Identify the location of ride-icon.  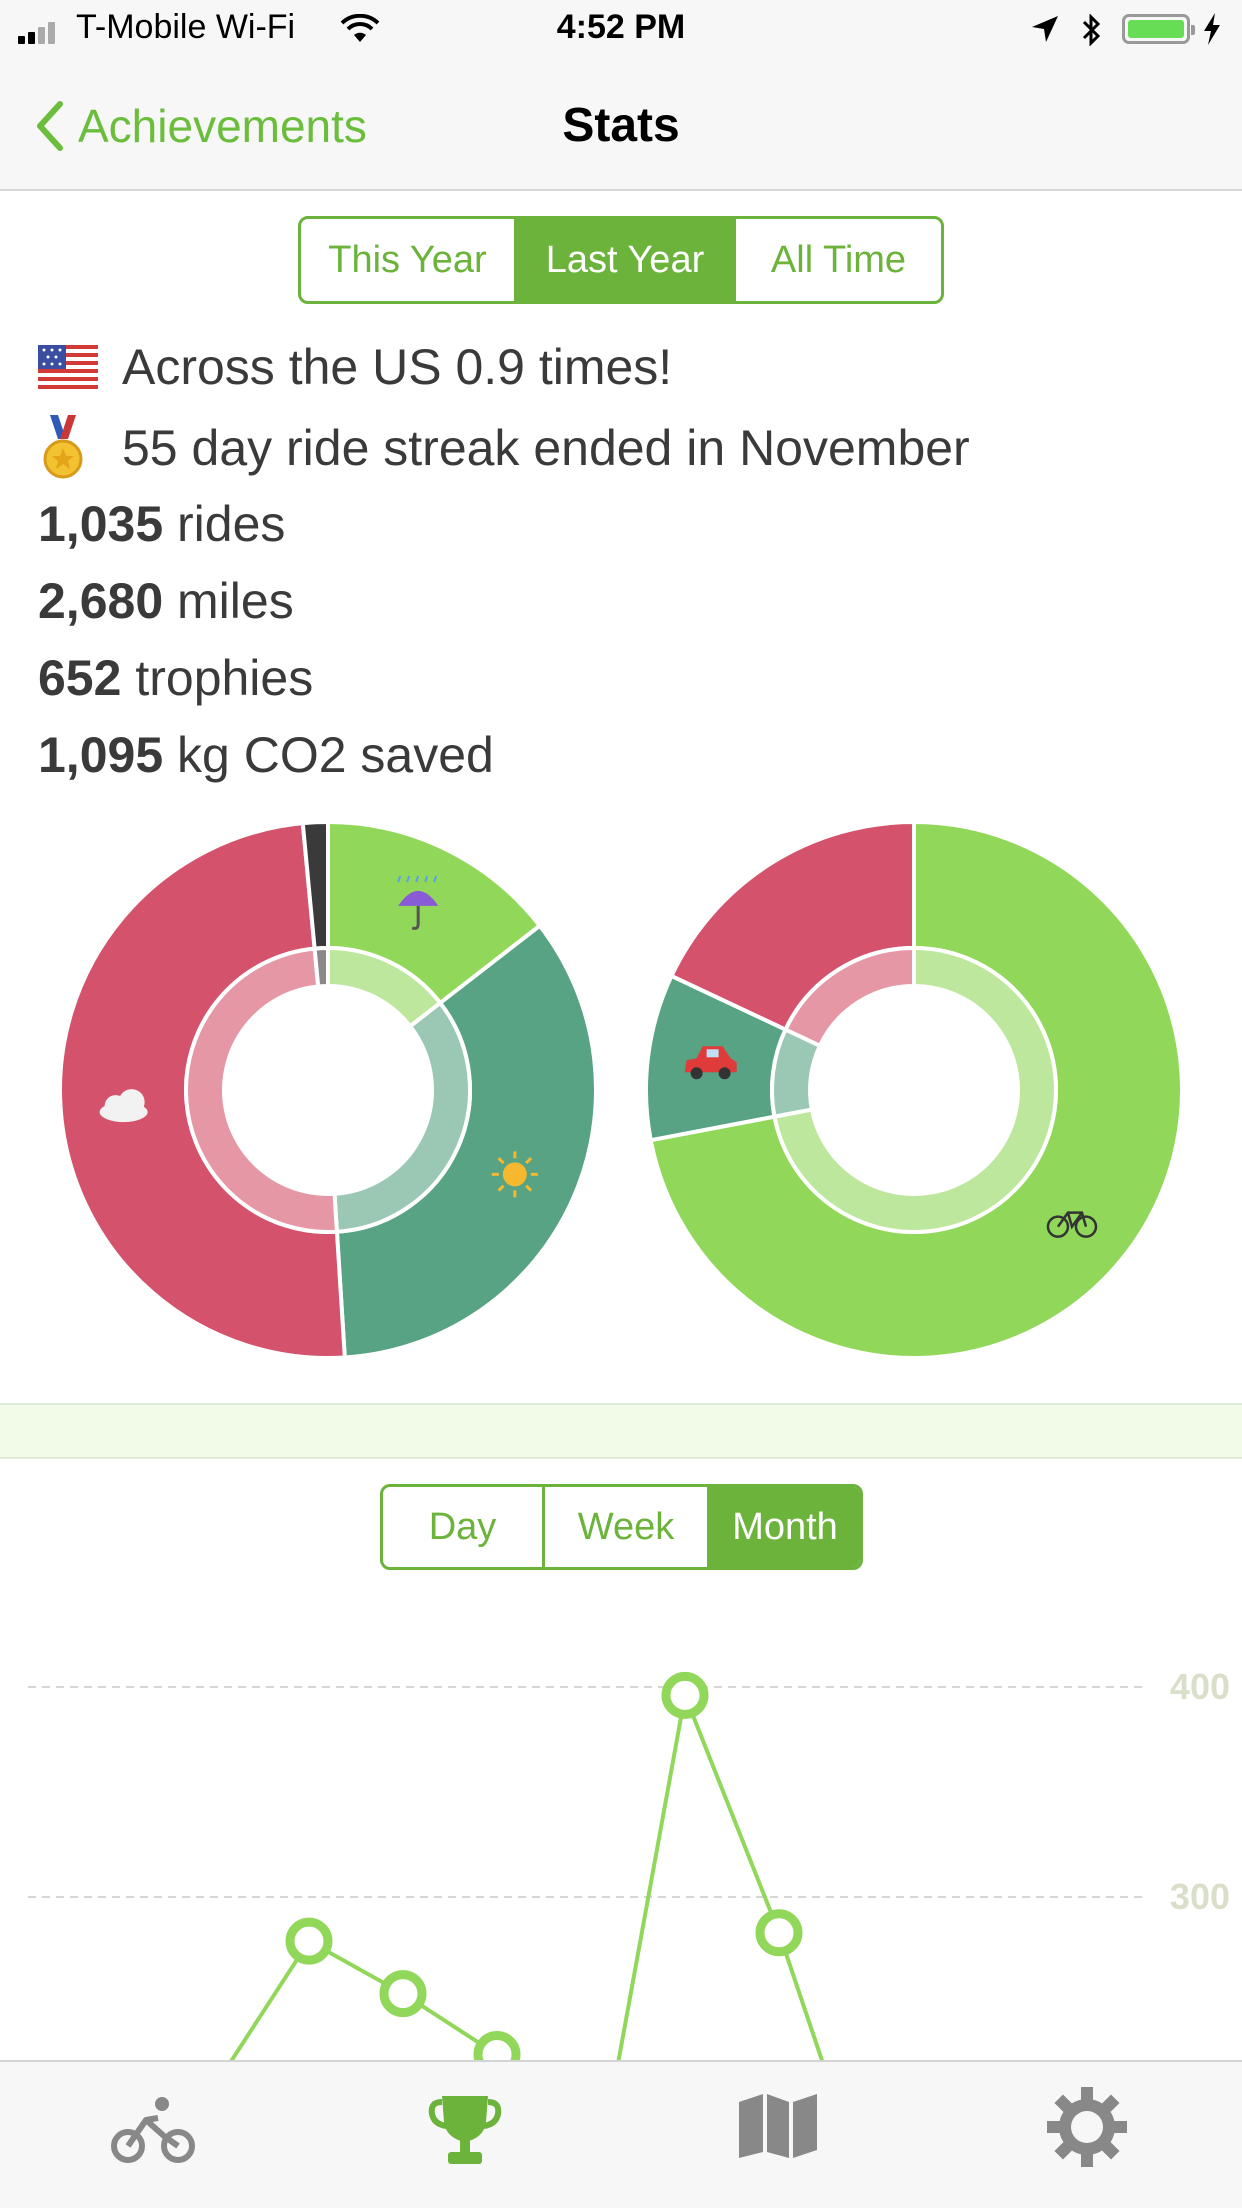
(153, 2132).